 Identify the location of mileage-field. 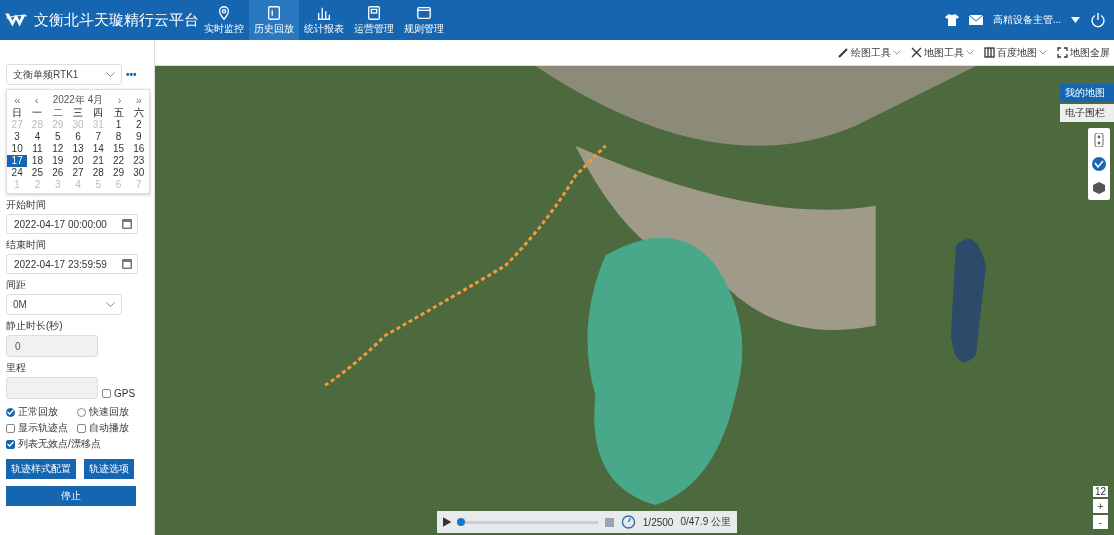
(52, 388).